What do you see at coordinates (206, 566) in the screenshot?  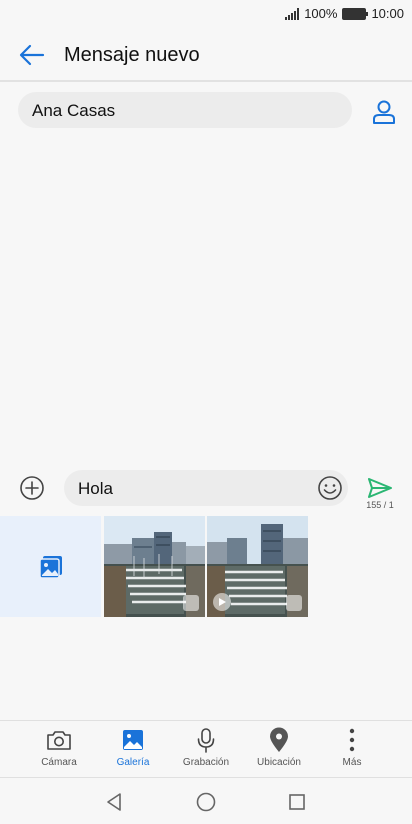 I see `gallery-strip` at bounding box center [206, 566].